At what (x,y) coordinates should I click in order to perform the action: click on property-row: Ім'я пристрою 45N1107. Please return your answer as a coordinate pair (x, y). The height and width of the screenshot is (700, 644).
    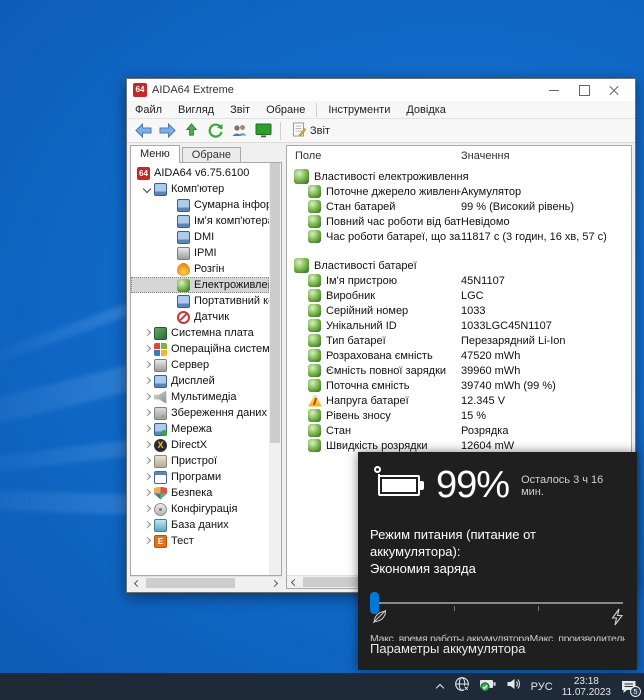
    Looking at the image, I should click on (459, 280).